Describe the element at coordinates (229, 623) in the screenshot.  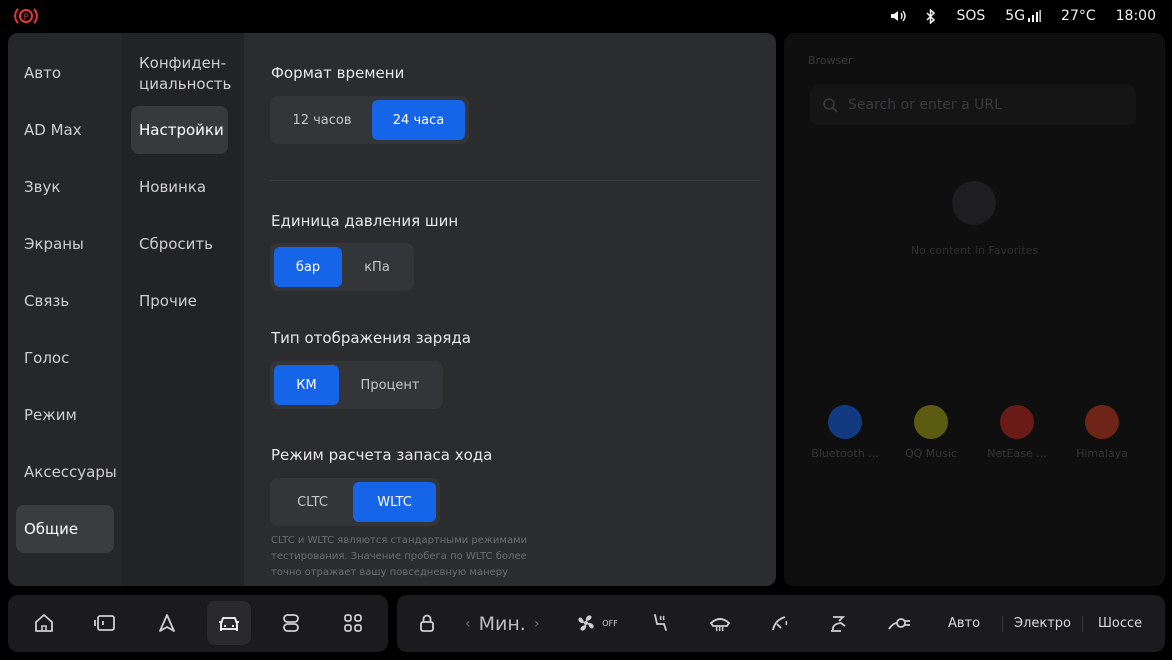
I see `vehicle-icon` at that location.